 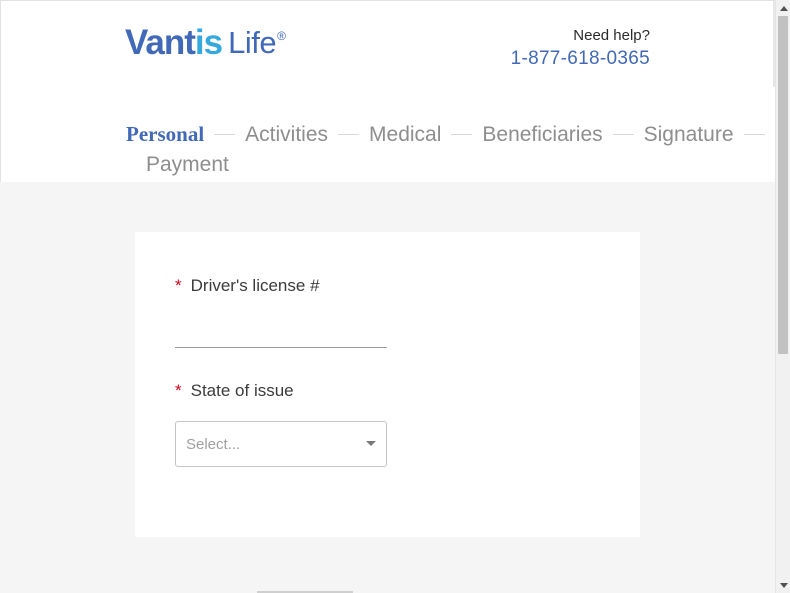 I want to click on step-personal: Personal, so click(x=165, y=134).